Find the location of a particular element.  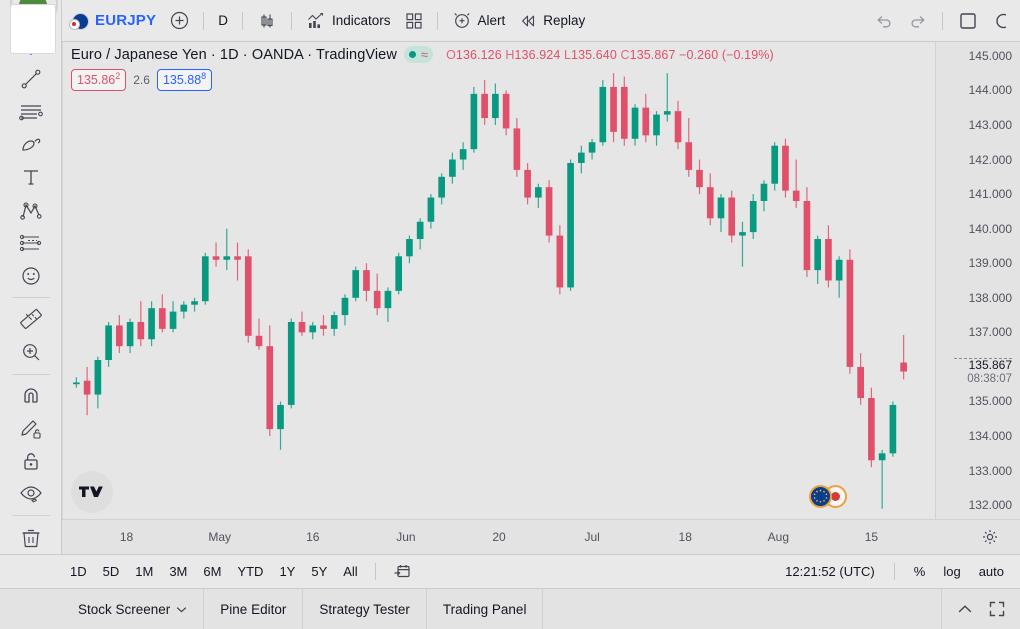

tradingview-logo-icon is located at coordinates (91, 491).